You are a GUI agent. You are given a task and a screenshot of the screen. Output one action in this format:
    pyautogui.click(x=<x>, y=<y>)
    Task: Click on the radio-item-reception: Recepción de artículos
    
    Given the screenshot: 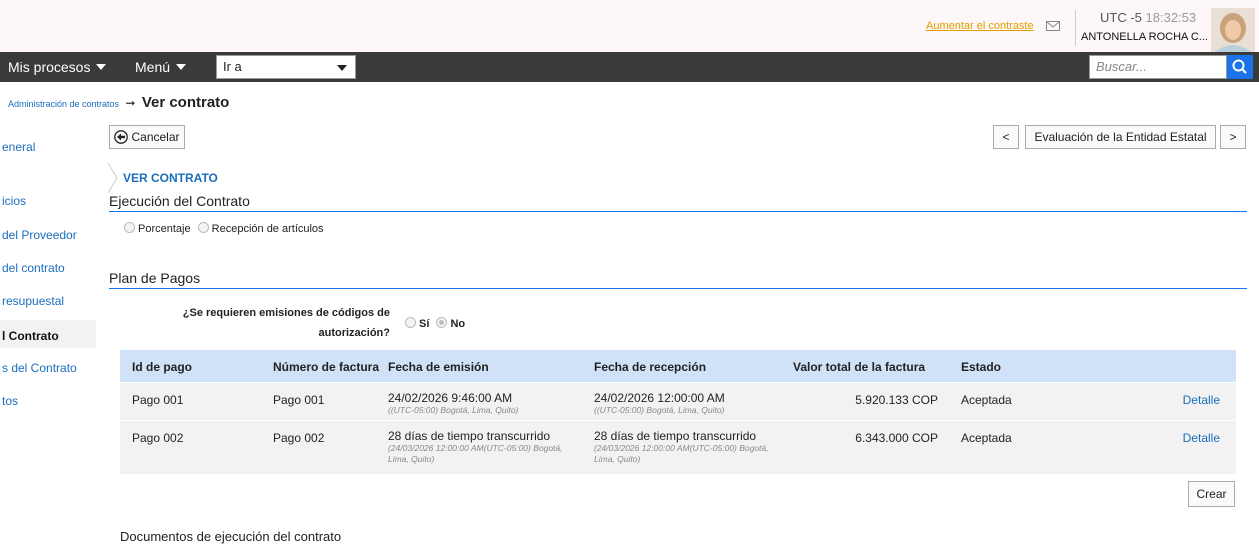 What is the action you would take?
    pyautogui.click(x=260, y=228)
    